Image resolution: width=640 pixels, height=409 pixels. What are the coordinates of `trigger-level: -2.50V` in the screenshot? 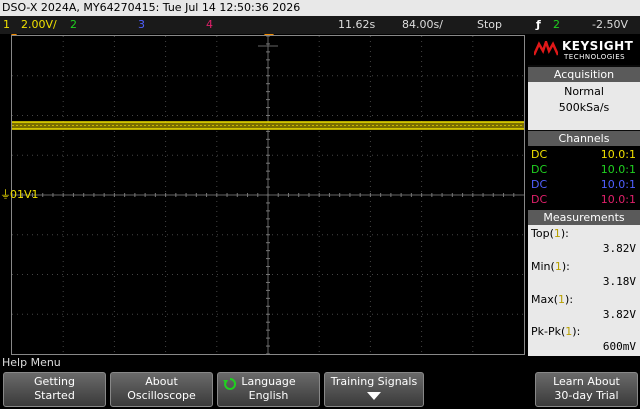 It's located at (610, 25).